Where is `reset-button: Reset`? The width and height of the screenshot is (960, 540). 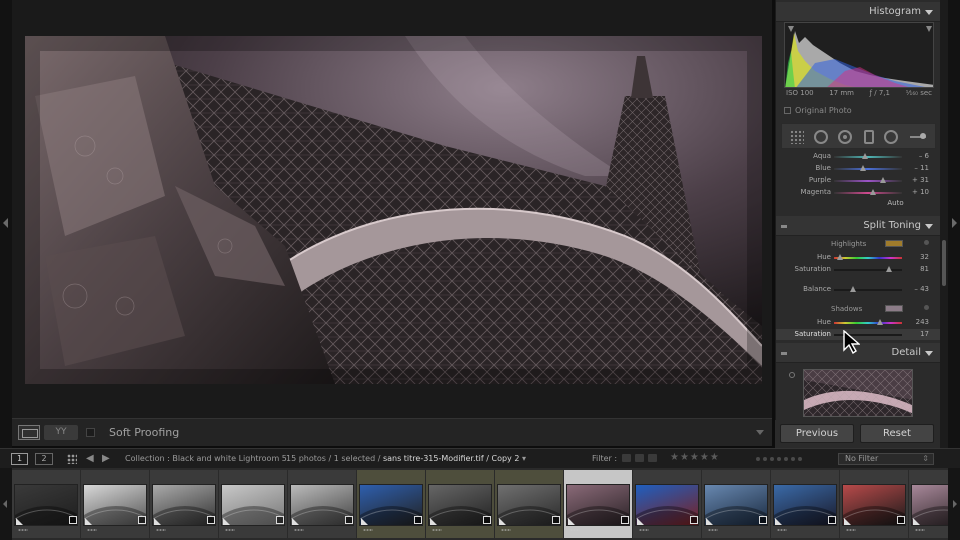
reset-button: Reset is located at coordinates (897, 433).